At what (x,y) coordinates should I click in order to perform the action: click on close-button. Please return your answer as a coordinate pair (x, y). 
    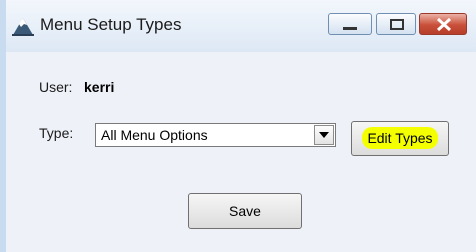
    Looking at the image, I should click on (443, 24).